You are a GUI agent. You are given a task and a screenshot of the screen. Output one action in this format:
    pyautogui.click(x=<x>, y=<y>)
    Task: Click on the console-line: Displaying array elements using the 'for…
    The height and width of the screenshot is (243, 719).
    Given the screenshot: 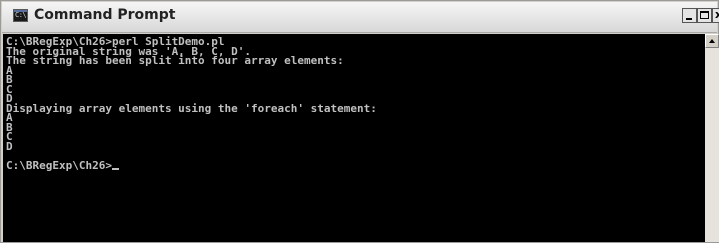 What is the action you would take?
    pyautogui.click(x=191, y=108)
    